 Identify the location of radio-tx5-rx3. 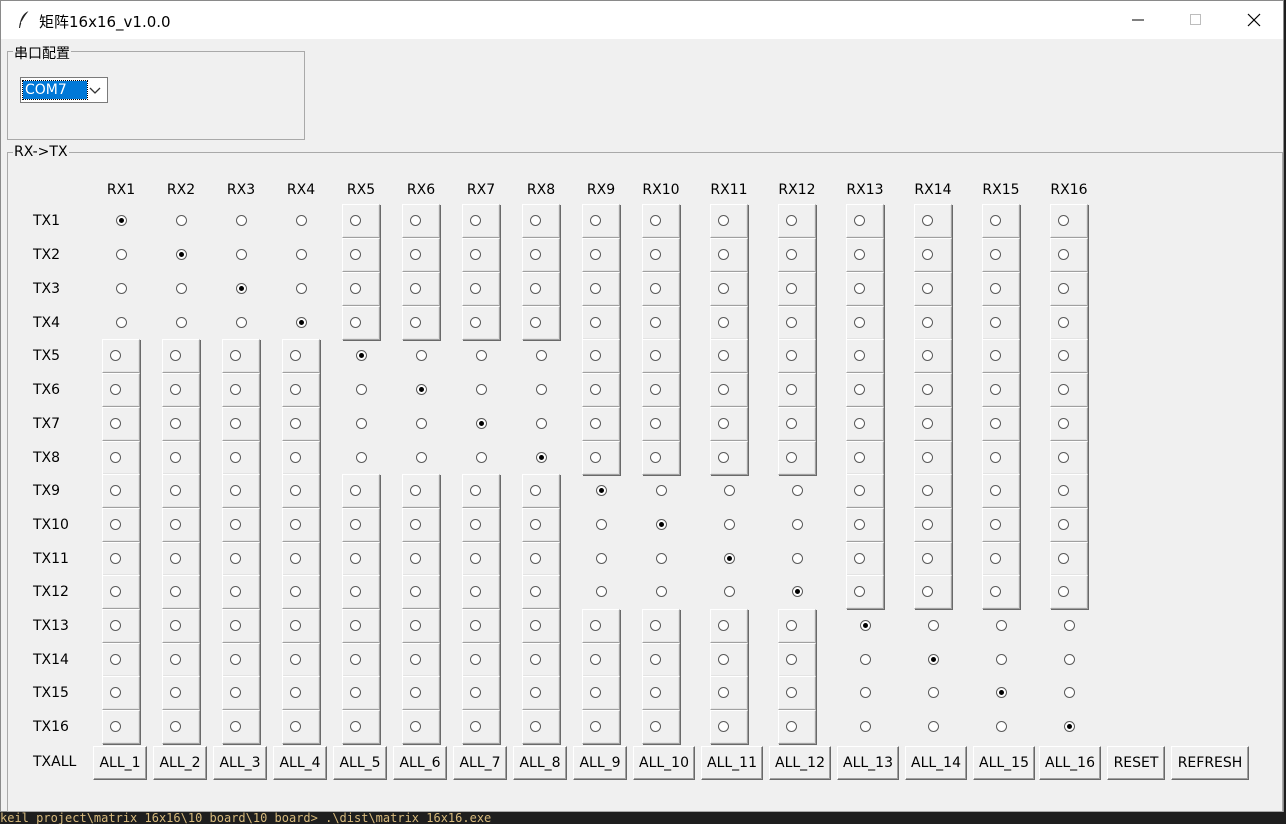
(235, 355).